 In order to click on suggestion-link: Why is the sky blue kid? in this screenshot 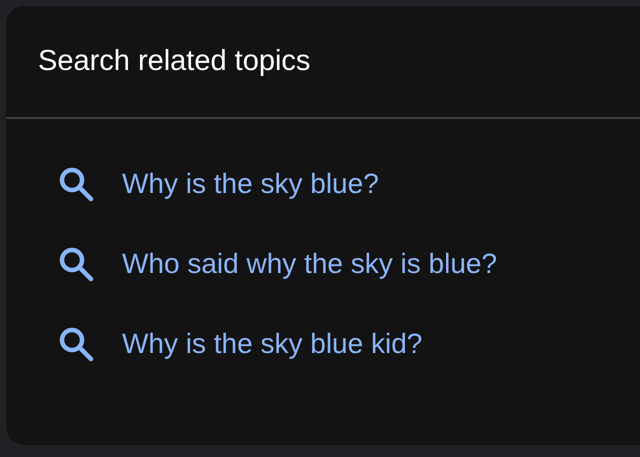, I will do `click(272, 344)`.